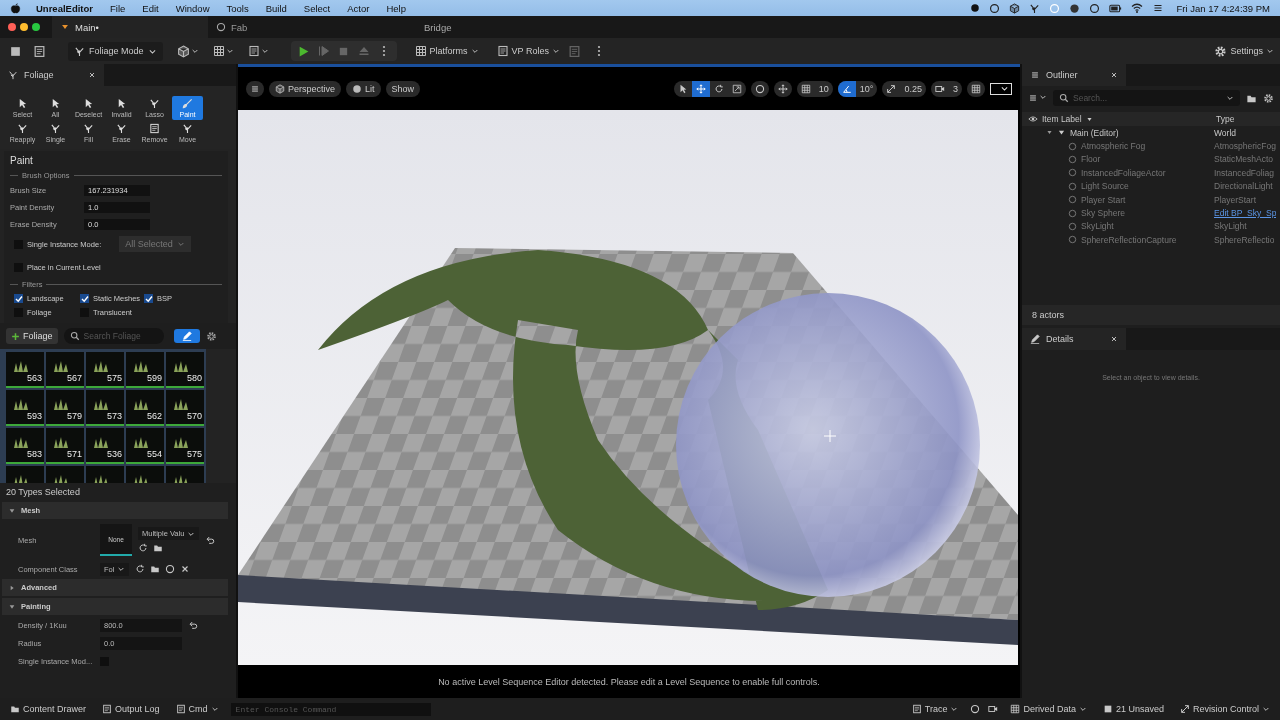 The height and width of the screenshot is (720, 1280). Describe the element at coordinates (446, 51) in the screenshot. I see `platforms-dropdown: Platforms` at that location.